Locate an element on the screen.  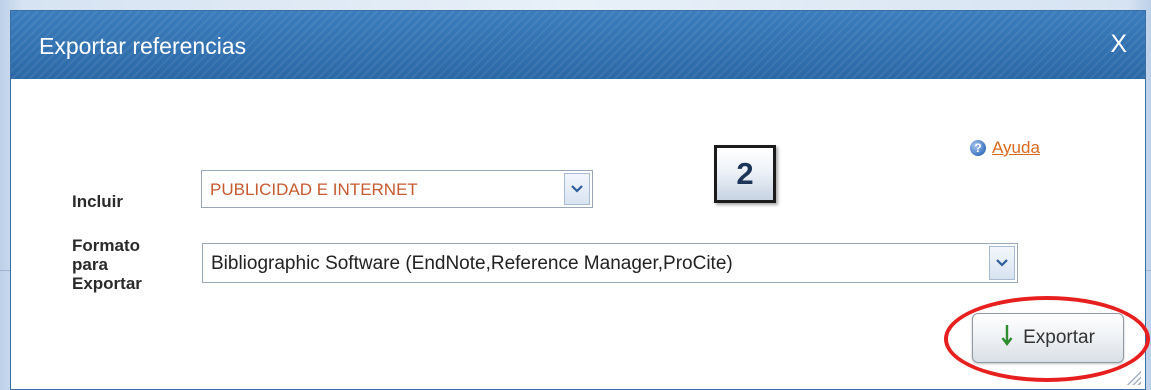
help-circle-icon: ? is located at coordinates (978, 148).